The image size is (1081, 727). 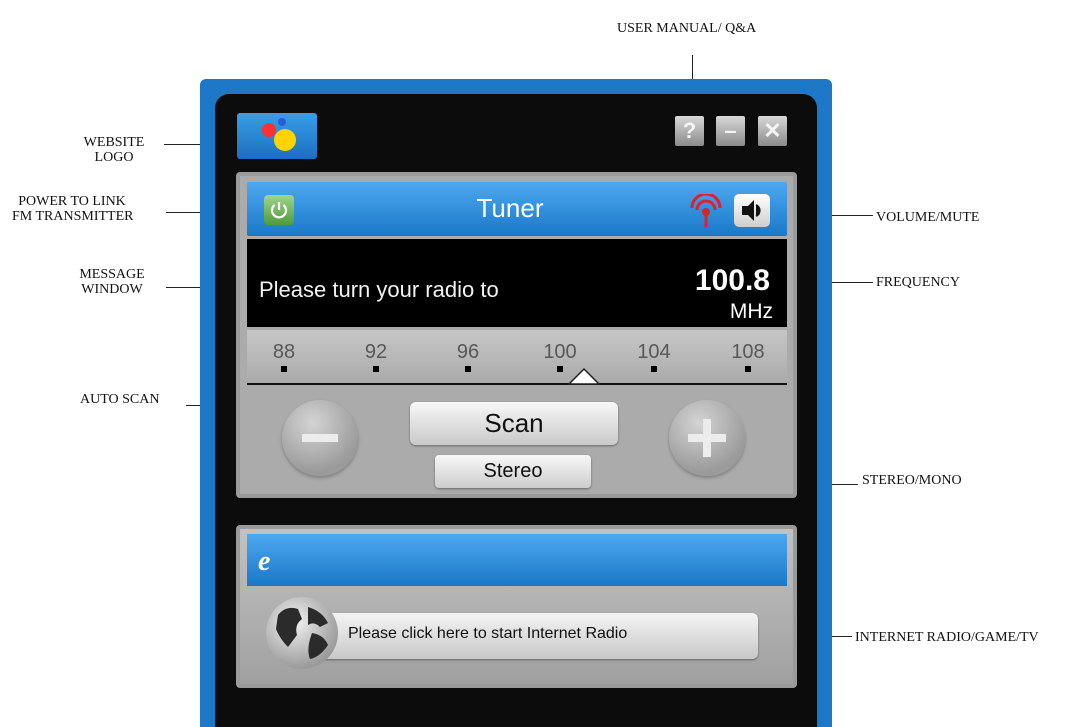 I want to click on frequency-down-button, so click(x=320, y=438).